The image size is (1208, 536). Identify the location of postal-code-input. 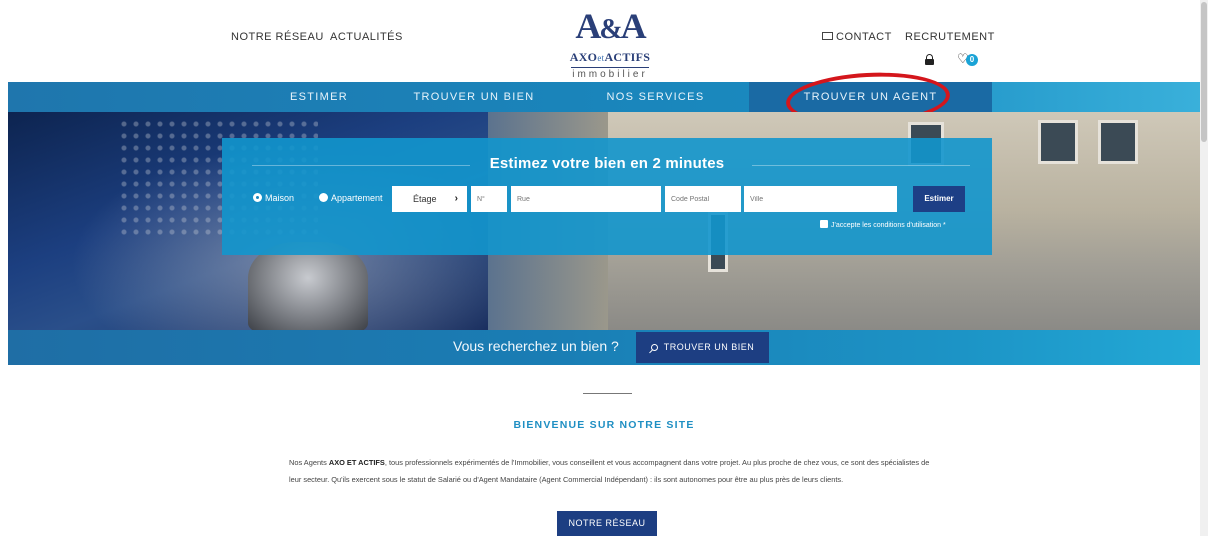
(703, 199).